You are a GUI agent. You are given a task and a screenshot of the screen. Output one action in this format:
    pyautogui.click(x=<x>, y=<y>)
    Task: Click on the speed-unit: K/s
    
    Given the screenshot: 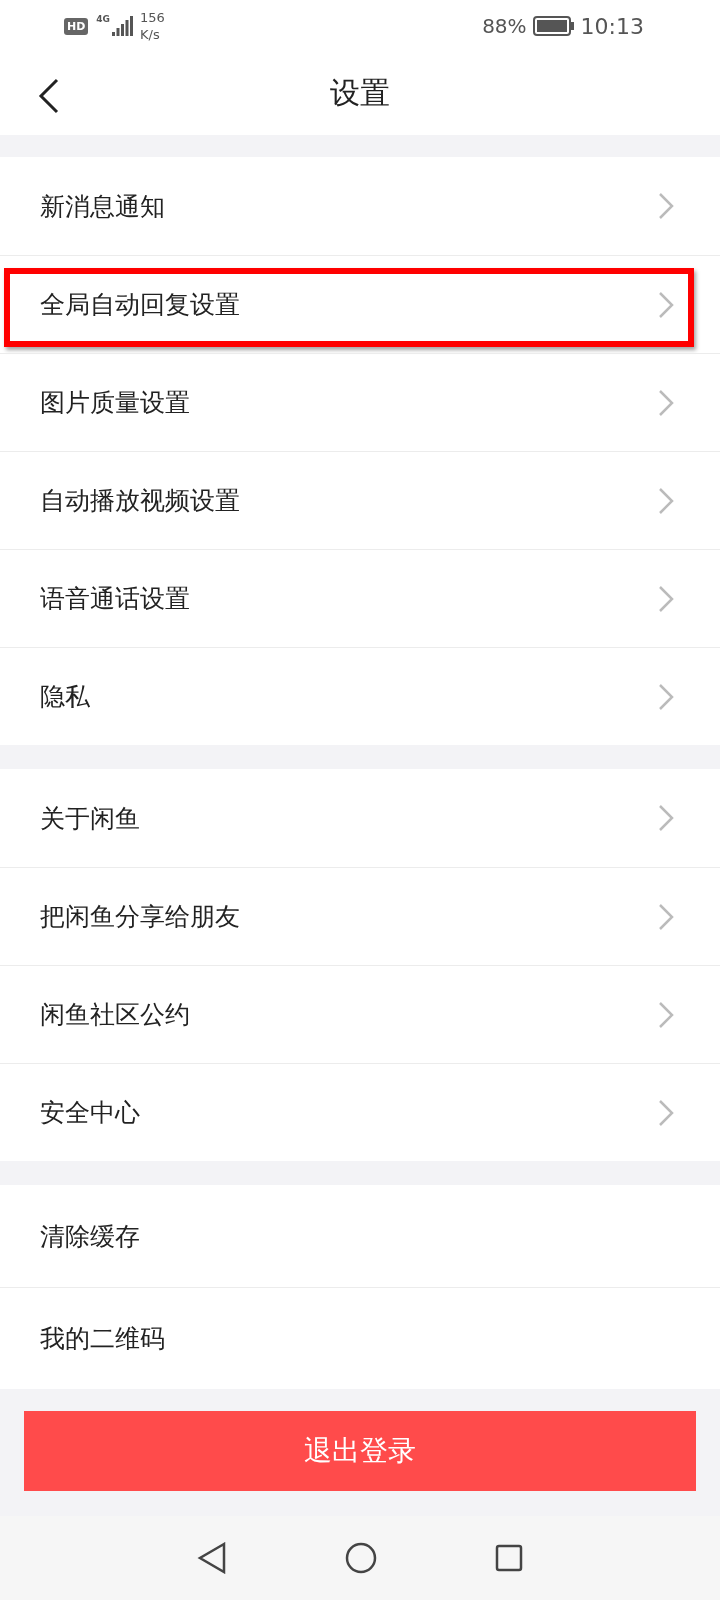 What is the action you would take?
    pyautogui.click(x=150, y=34)
    